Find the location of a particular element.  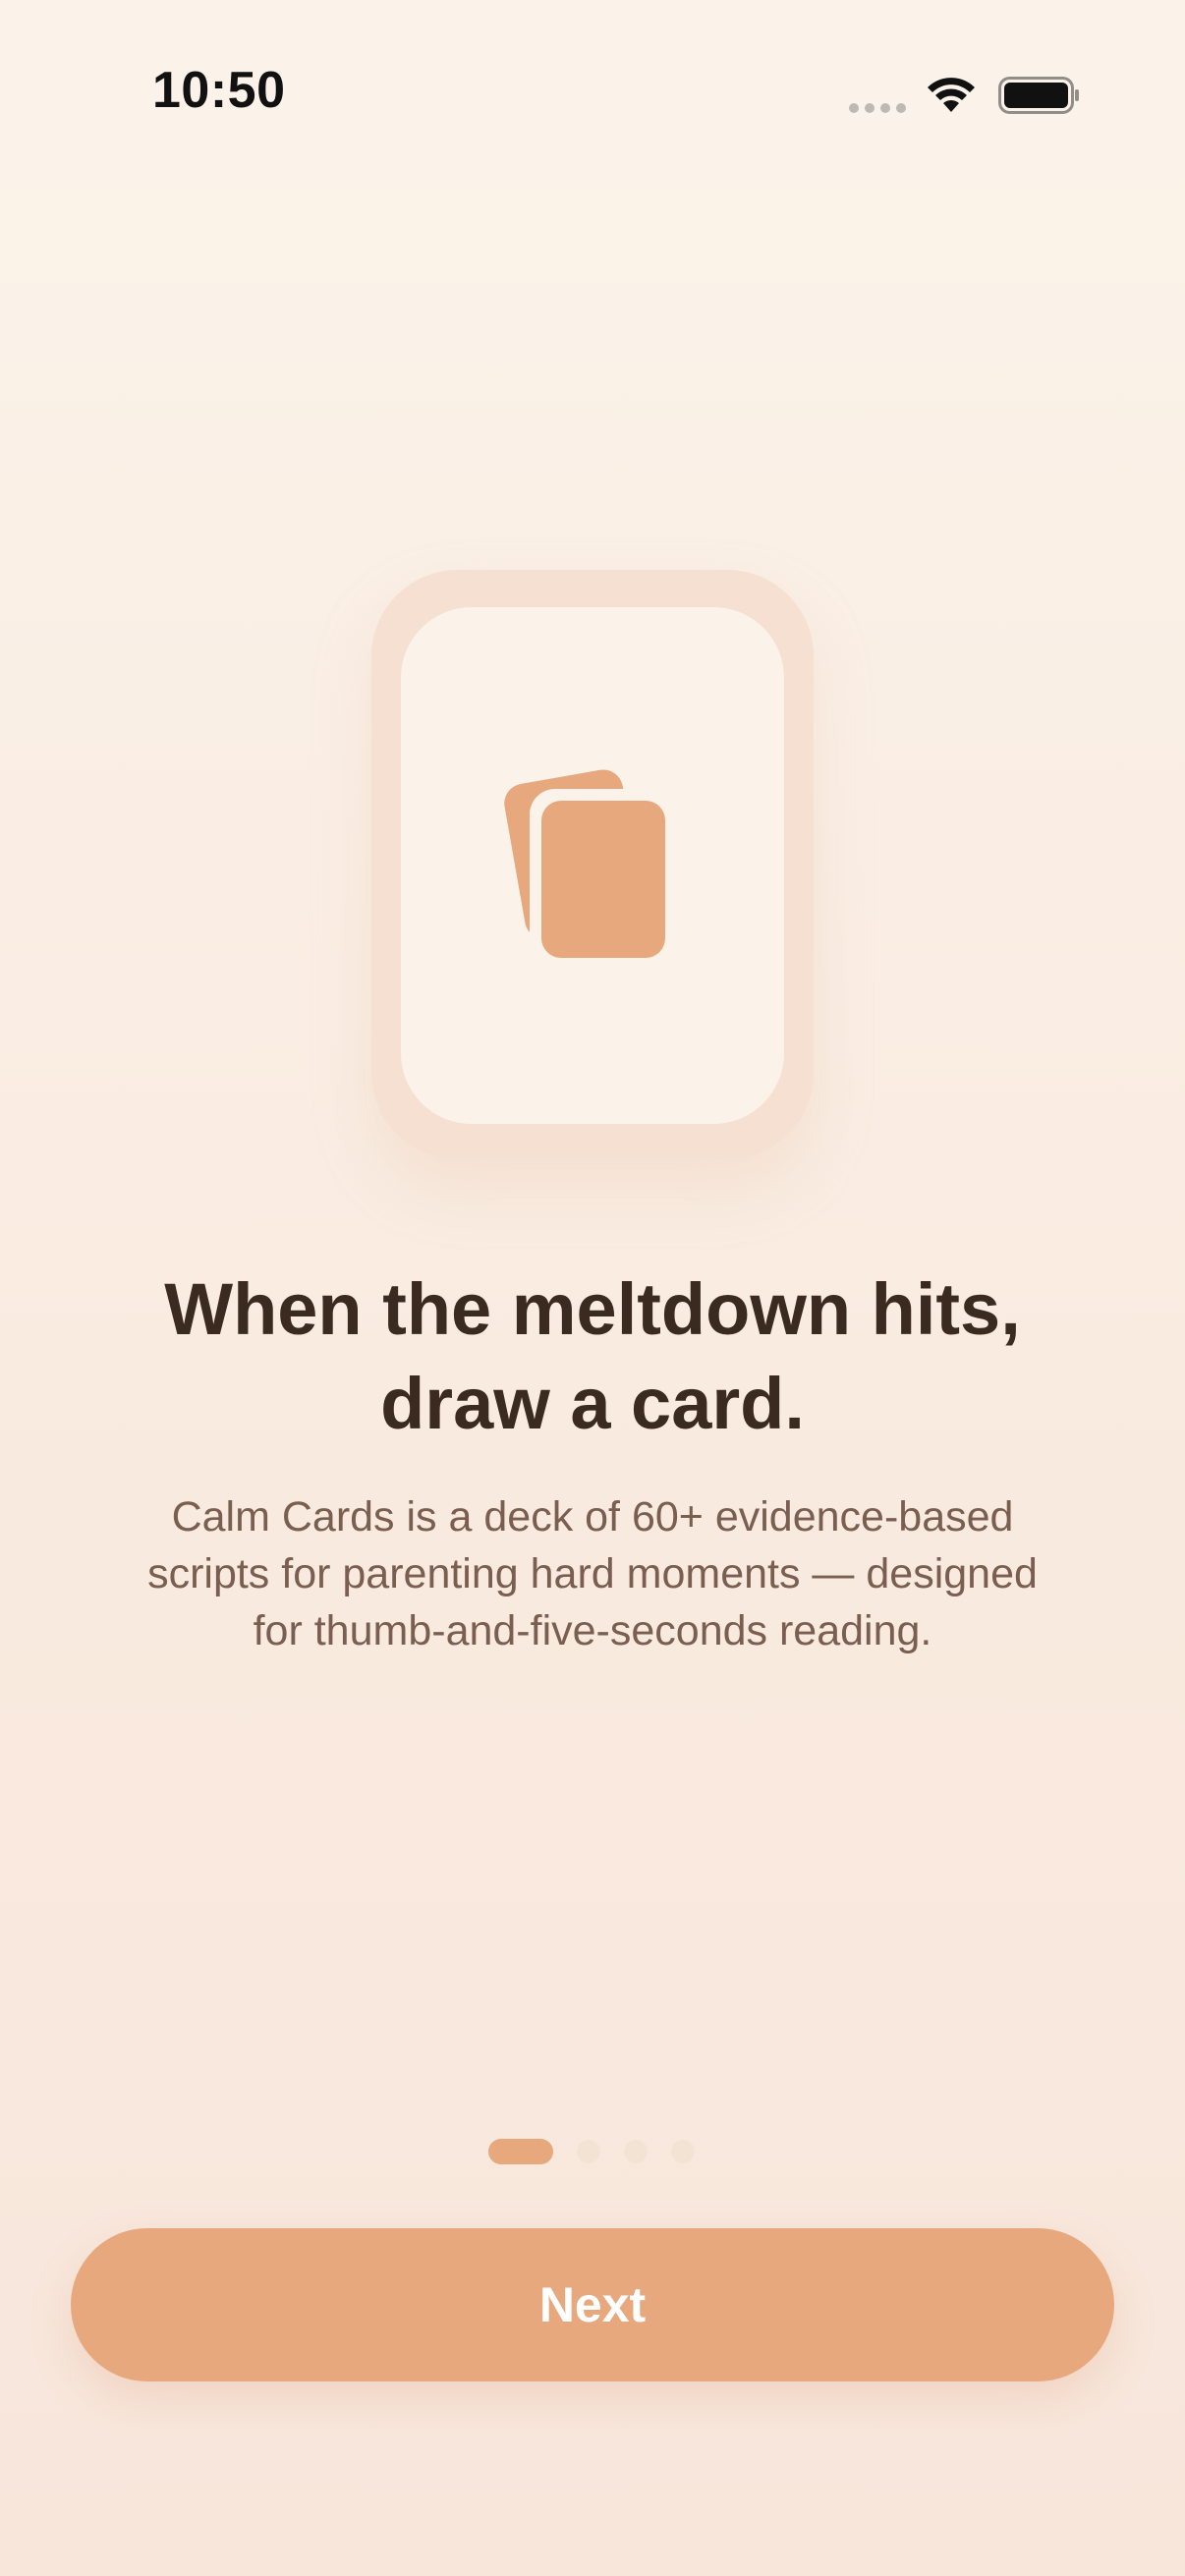

cellular-signal-icon is located at coordinates (879, 110).